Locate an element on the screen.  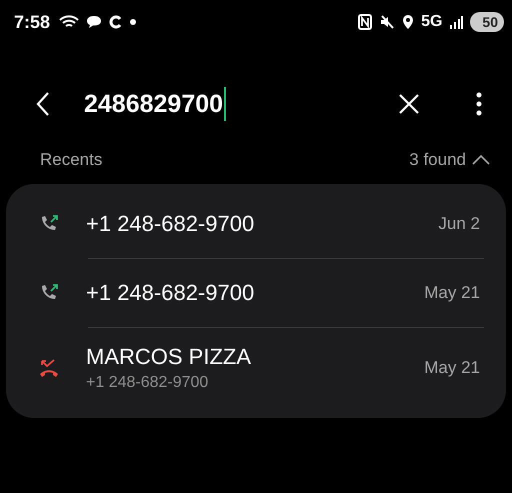
search-field: 2486829700 is located at coordinates (239, 104).